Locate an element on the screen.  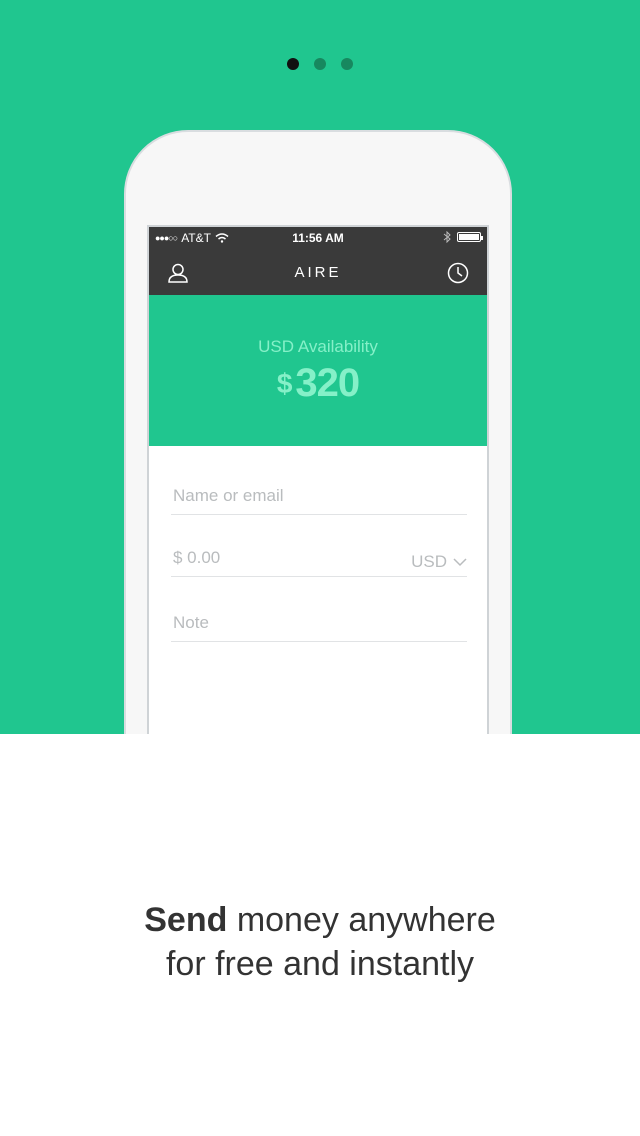
bluetooth-icon is located at coordinates (447, 237).